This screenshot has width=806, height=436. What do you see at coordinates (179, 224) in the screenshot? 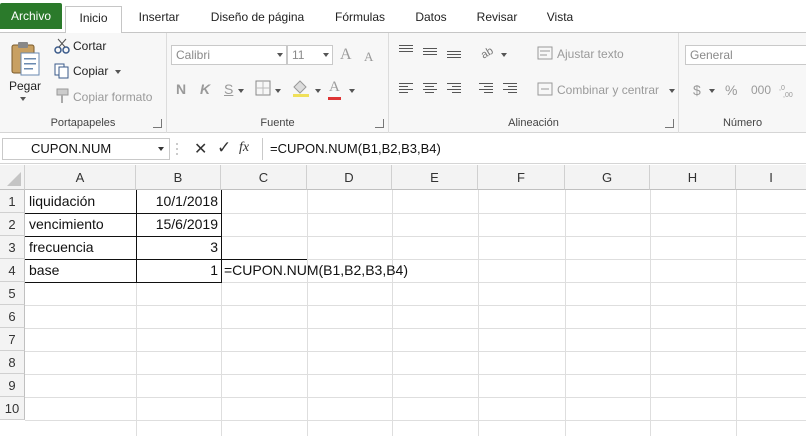
I see `cell-b2: 15/6/2019` at bounding box center [179, 224].